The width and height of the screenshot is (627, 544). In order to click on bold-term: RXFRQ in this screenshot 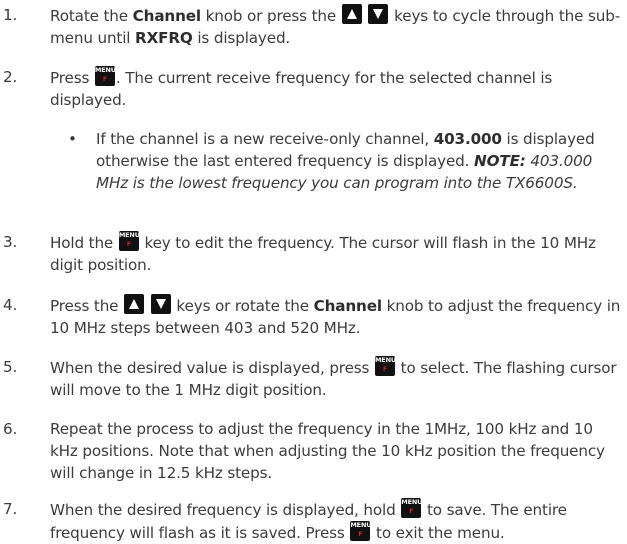, I will do `click(164, 38)`.